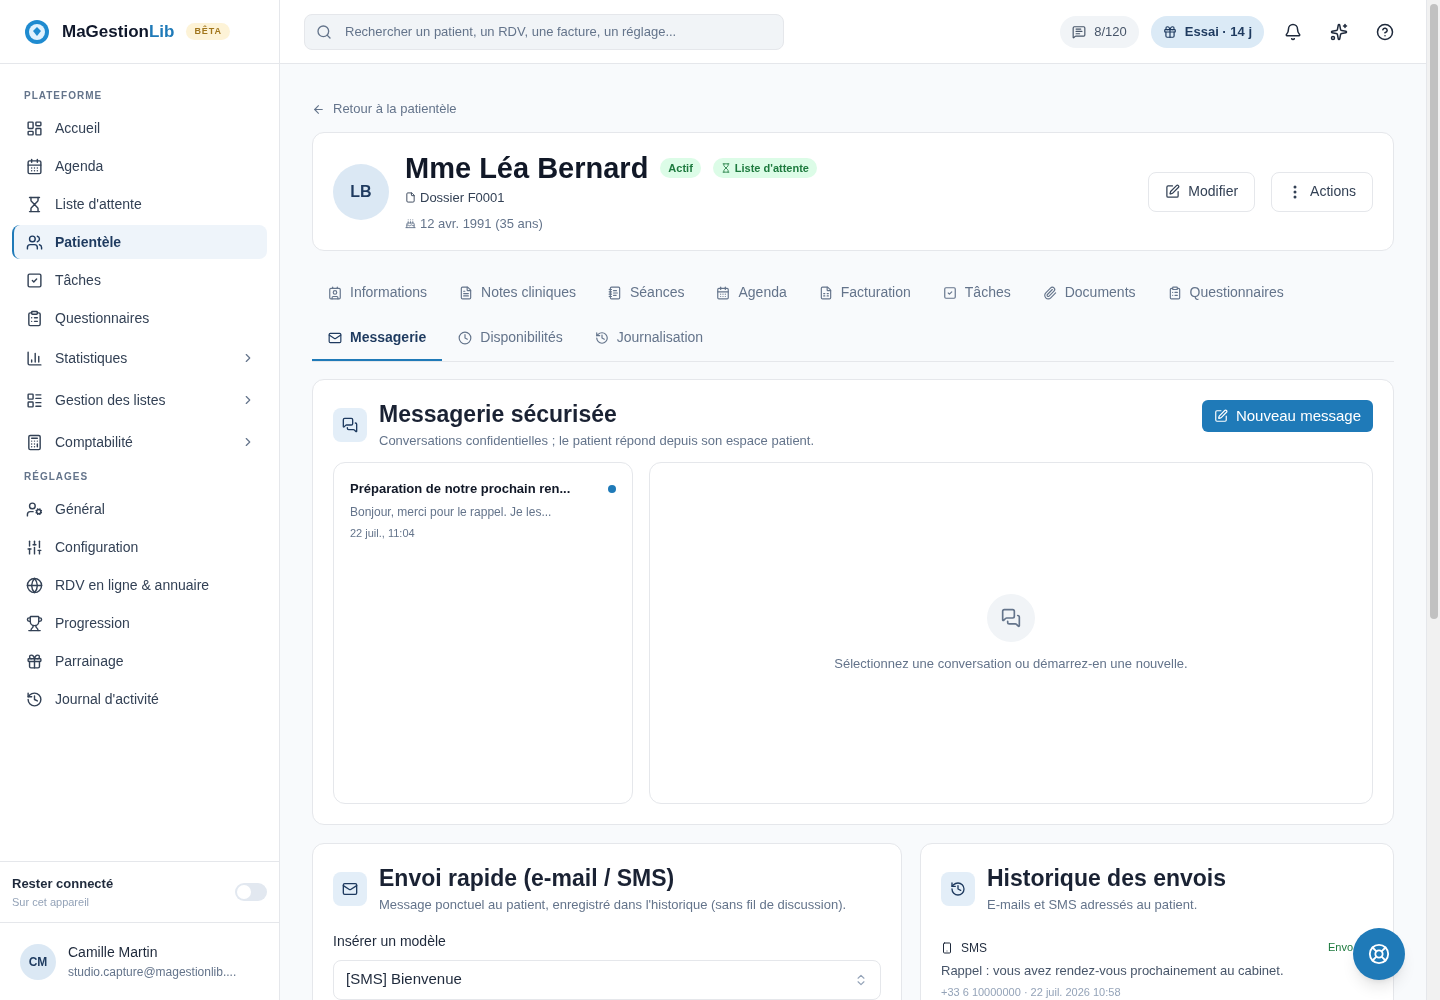 The width and height of the screenshot is (1440, 1000). Describe the element at coordinates (976, 293) in the screenshot. I see `tab: Tâches` at that location.